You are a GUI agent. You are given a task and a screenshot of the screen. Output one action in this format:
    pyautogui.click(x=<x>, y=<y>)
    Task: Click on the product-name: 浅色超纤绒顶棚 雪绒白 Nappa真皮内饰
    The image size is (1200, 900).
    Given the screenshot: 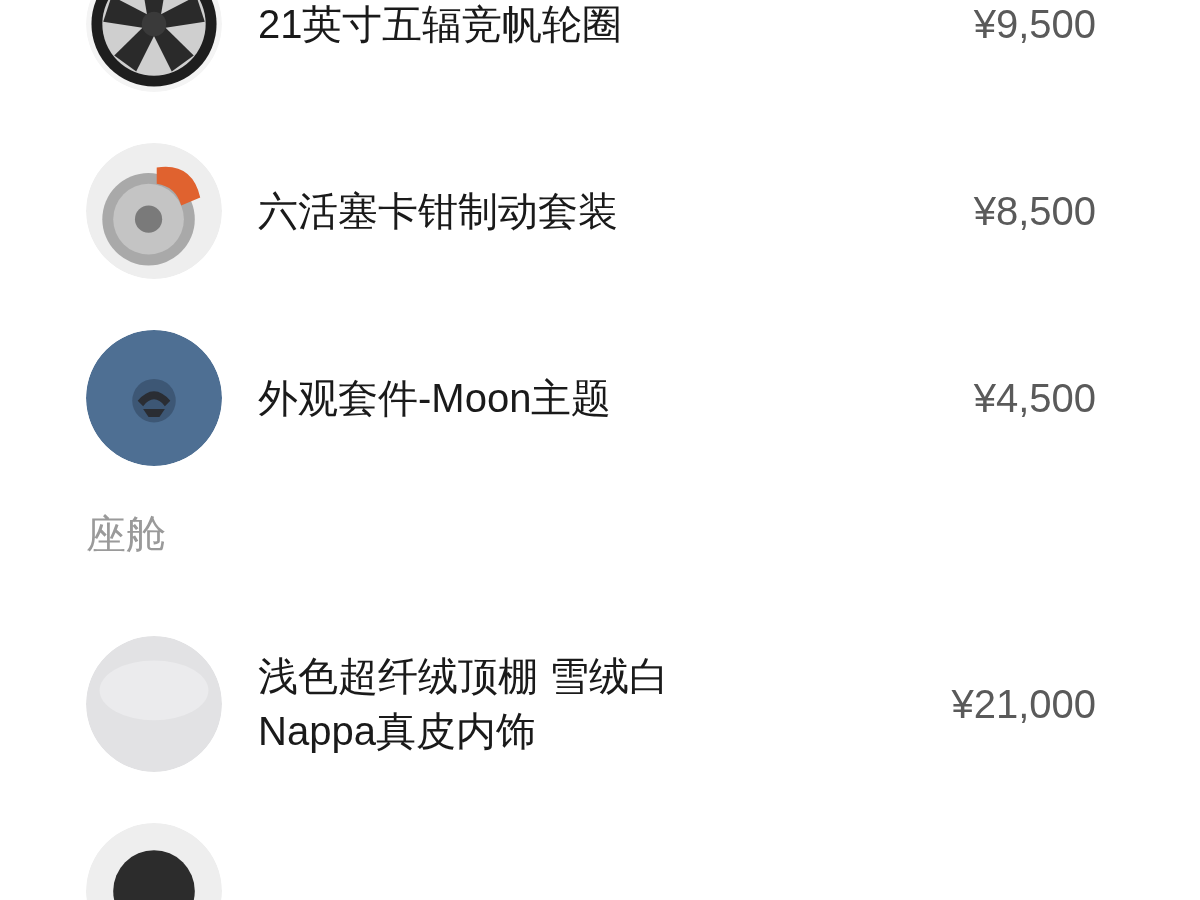 What is the action you would take?
    pyautogui.click(x=464, y=704)
    